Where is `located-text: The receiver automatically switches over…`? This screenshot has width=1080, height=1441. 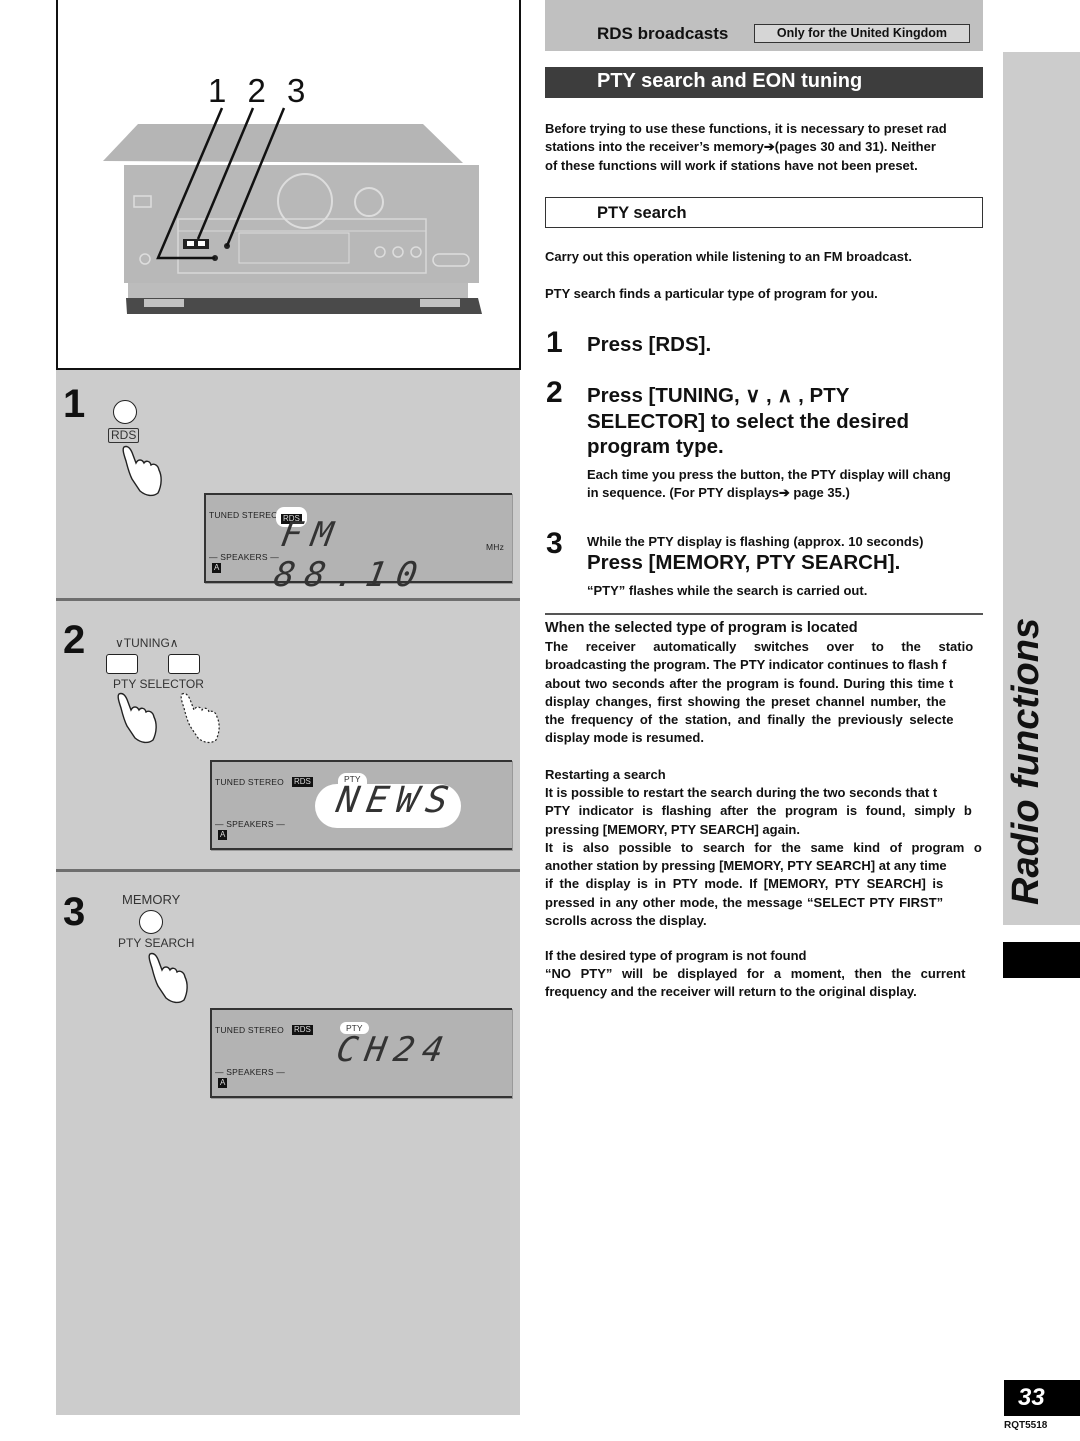 located-text: The receiver automatically switches over… is located at coordinates (759, 692).